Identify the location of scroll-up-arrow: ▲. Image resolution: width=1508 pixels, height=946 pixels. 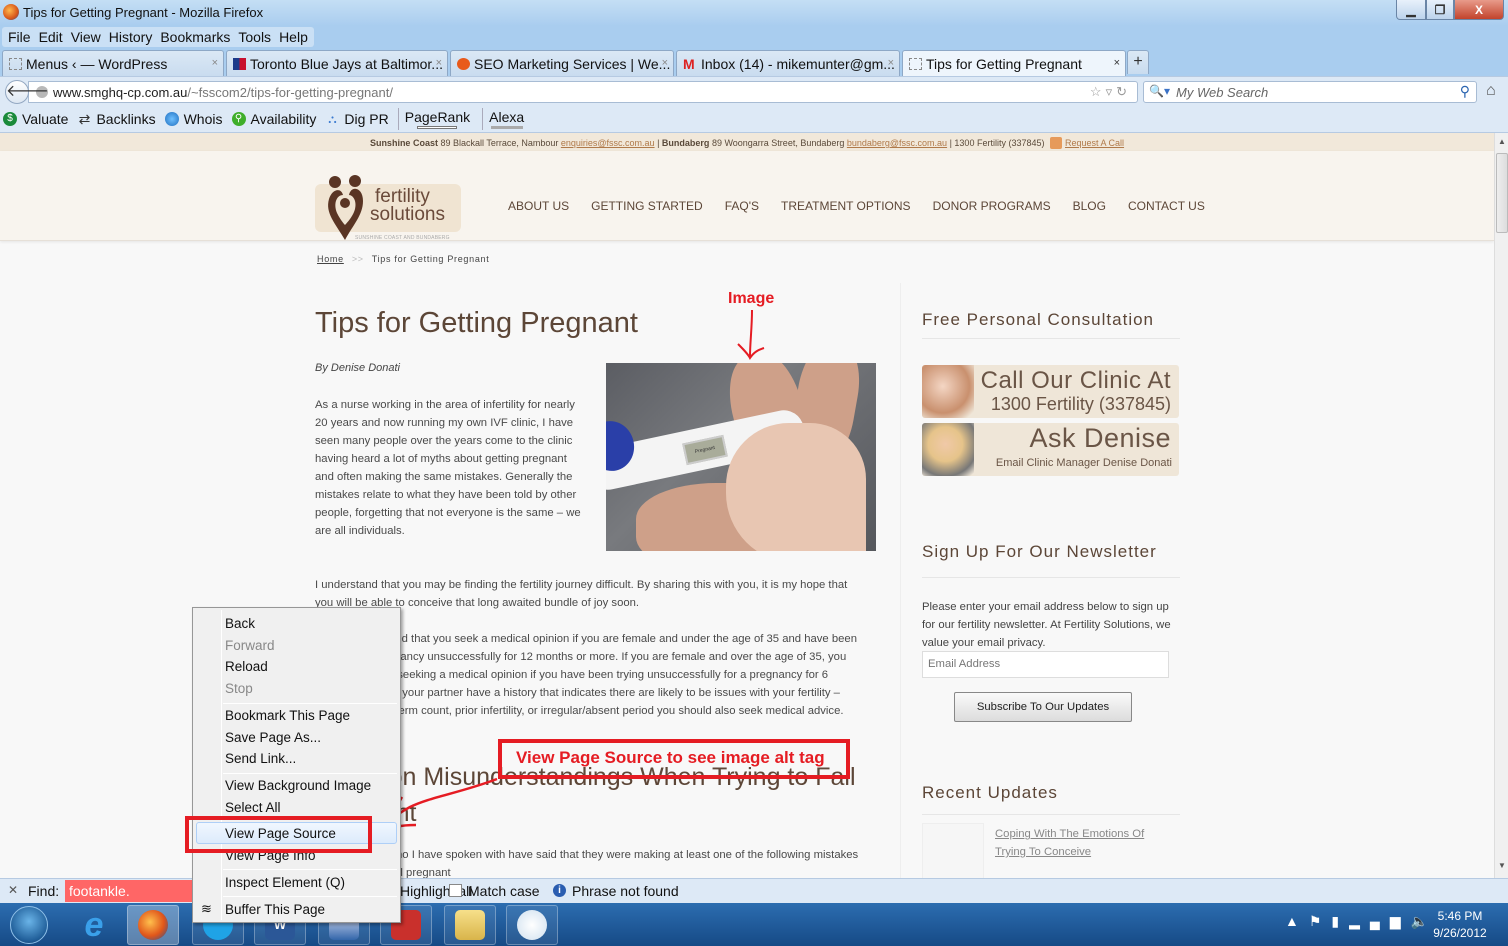
(1502, 141).